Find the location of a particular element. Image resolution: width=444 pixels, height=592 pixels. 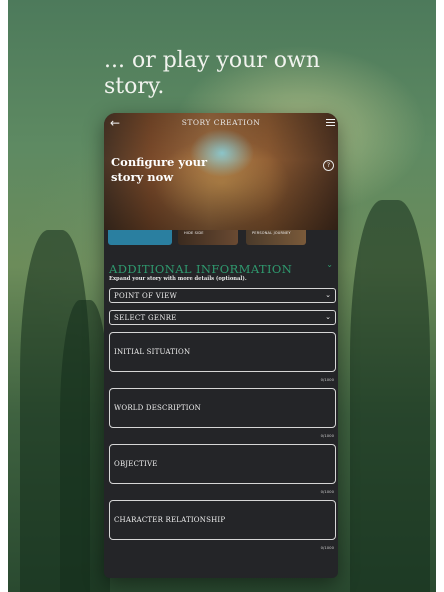

field-label: WORLD DESCRIPTION is located at coordinates (158, 408).